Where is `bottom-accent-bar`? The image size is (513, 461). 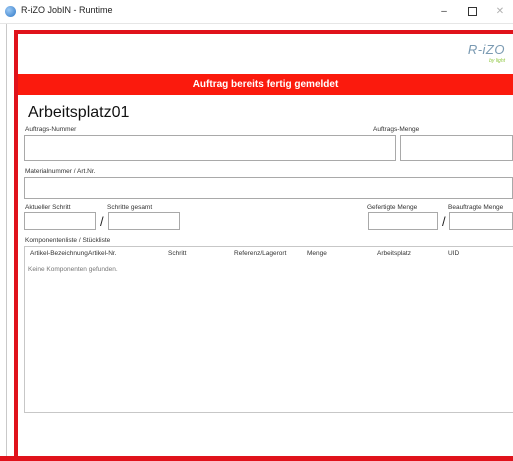
bottom-accent-bar is located at coordinates (256, 458).